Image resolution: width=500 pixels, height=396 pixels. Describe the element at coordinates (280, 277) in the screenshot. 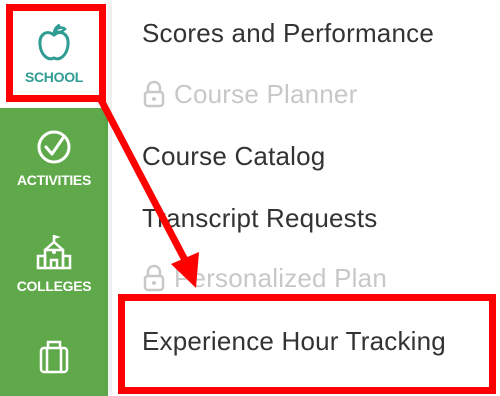

I see `menu-item-label: Personalized Plan` at that location.